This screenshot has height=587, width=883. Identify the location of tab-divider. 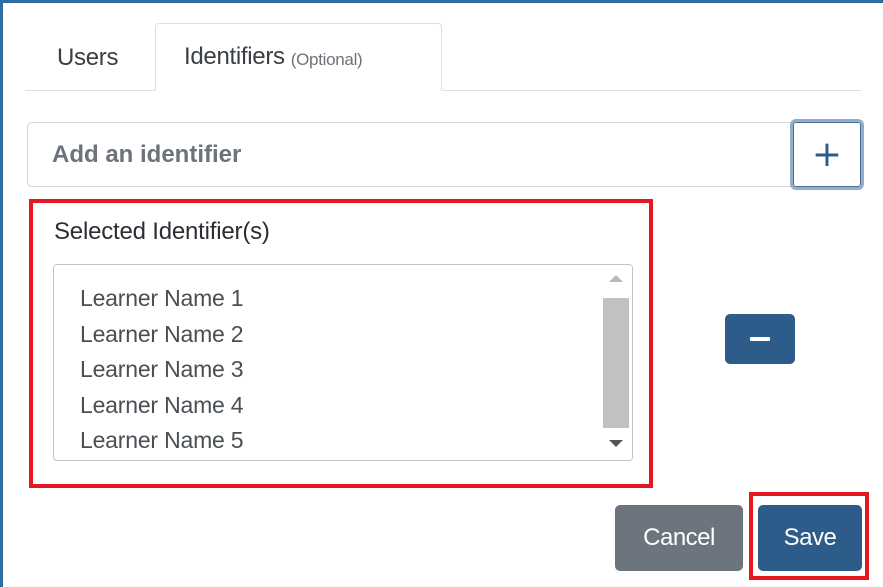
(443, 90).